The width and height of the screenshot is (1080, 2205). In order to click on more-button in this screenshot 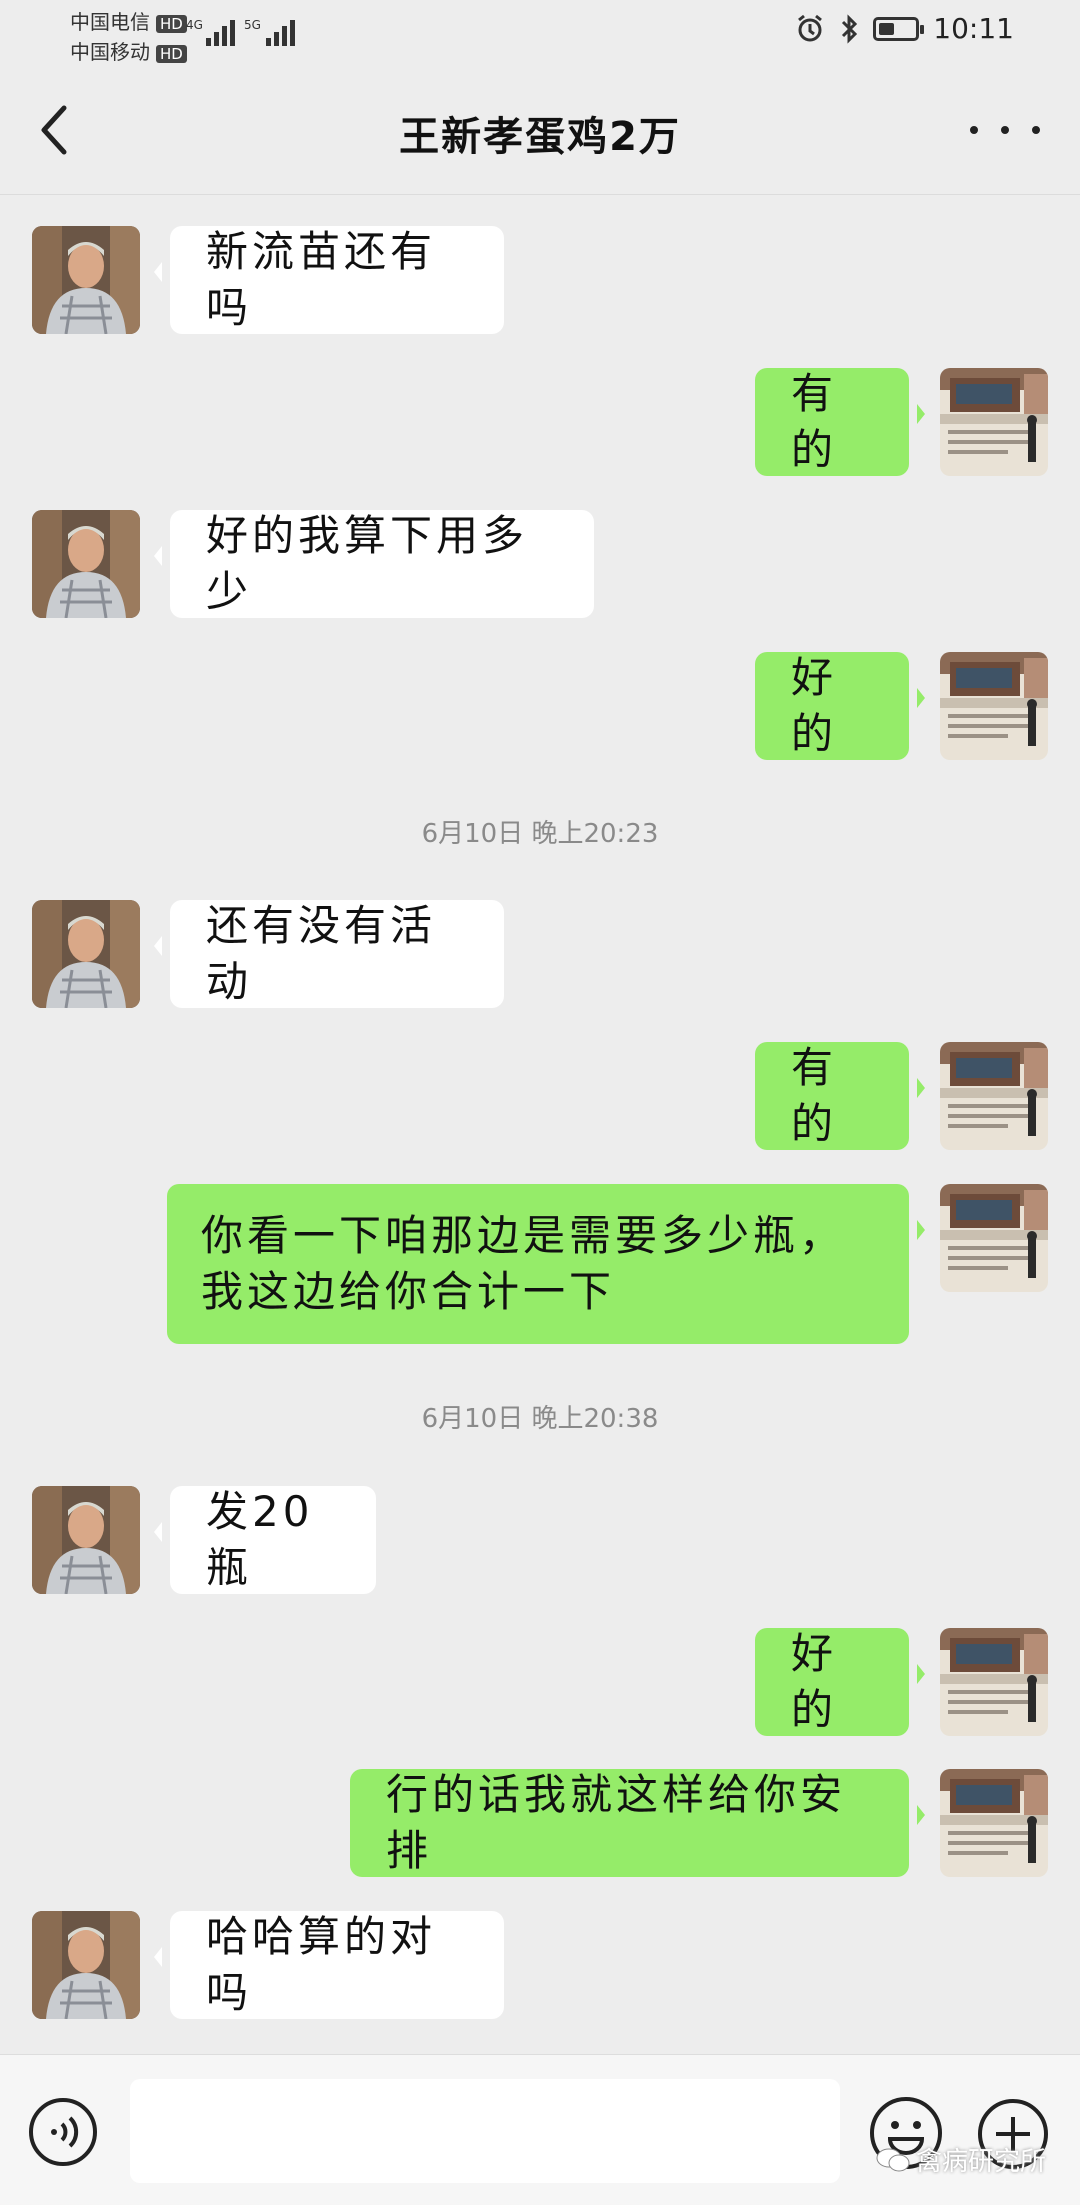, I will do `click(1005, 130)`.